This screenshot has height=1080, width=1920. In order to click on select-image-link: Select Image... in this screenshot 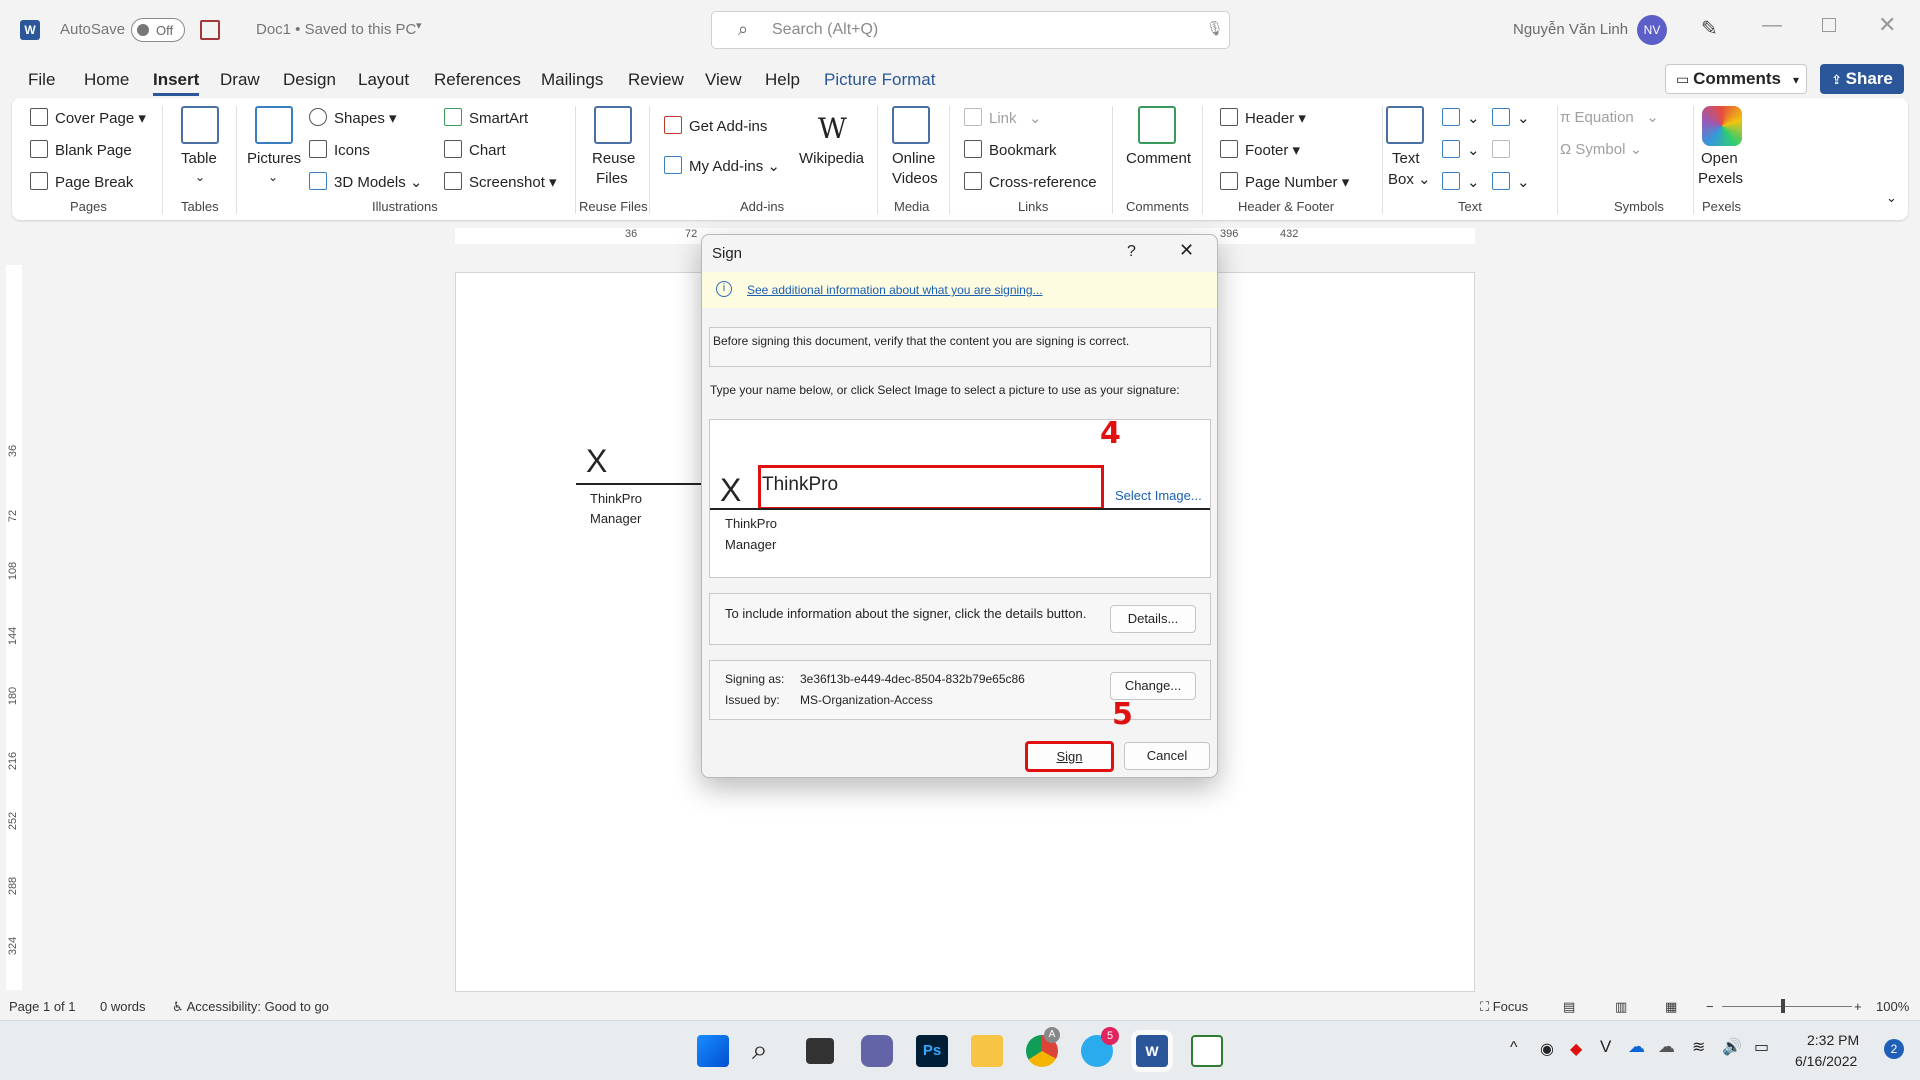, I will do `click(1158, 495)`.